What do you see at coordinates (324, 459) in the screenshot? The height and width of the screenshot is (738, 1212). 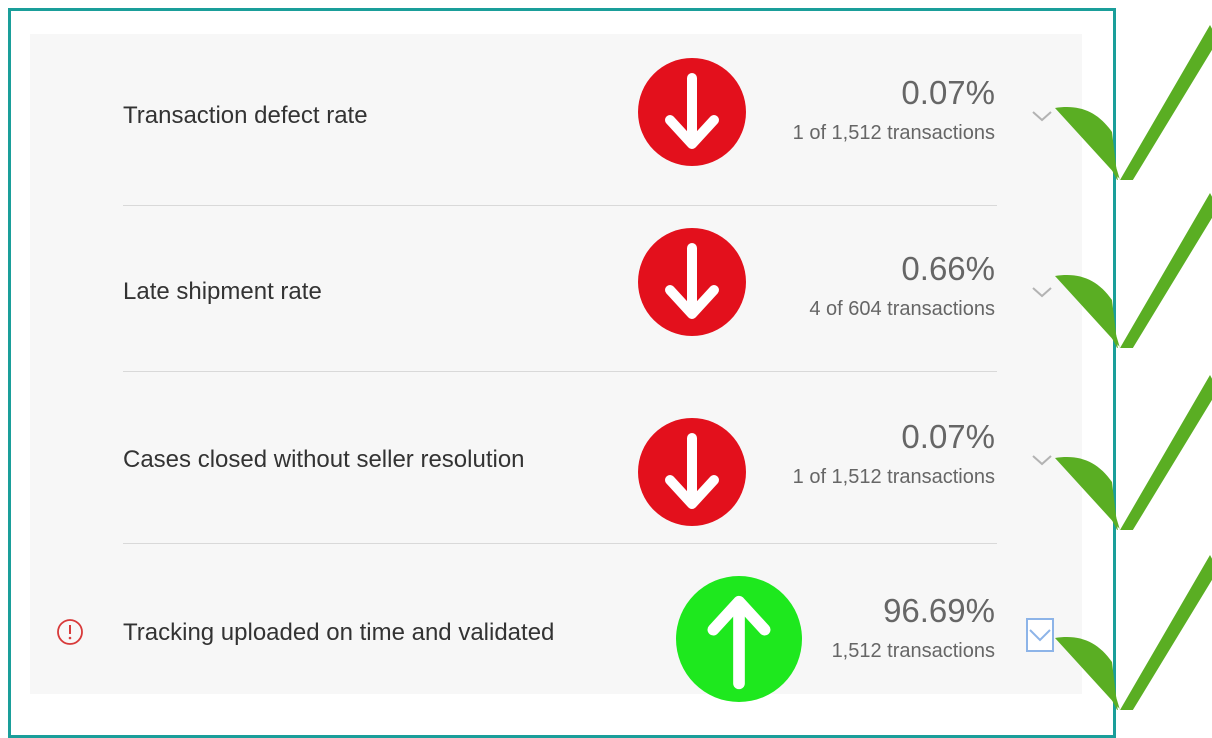 I see `metric-label: Cases closed without seller resolution` at bounding box center [324, 459].